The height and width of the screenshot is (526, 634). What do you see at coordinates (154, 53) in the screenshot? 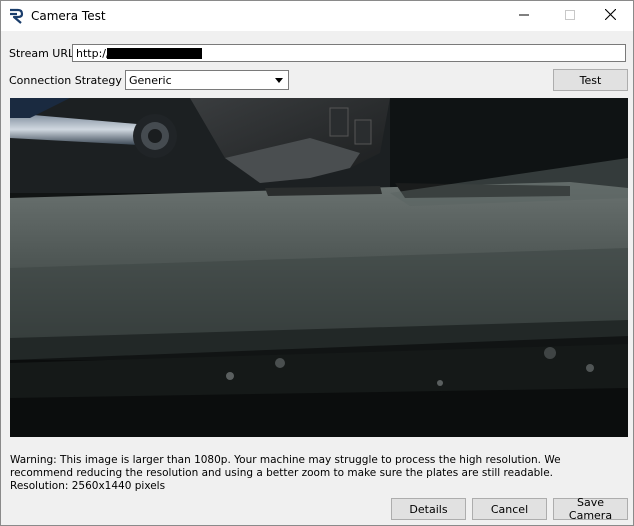
I see `redacted-url-mask` at bounding box center [154, 53].